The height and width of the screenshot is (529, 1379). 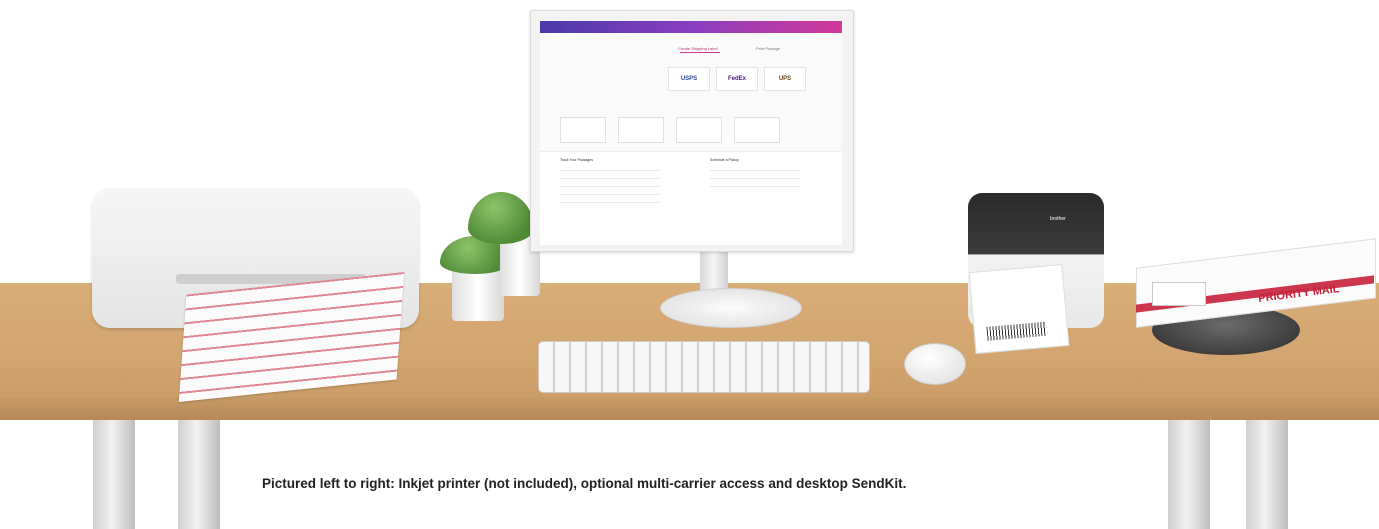 I want to click on tab-create-label: Create Shipping Label, so click(x=698, y=48).